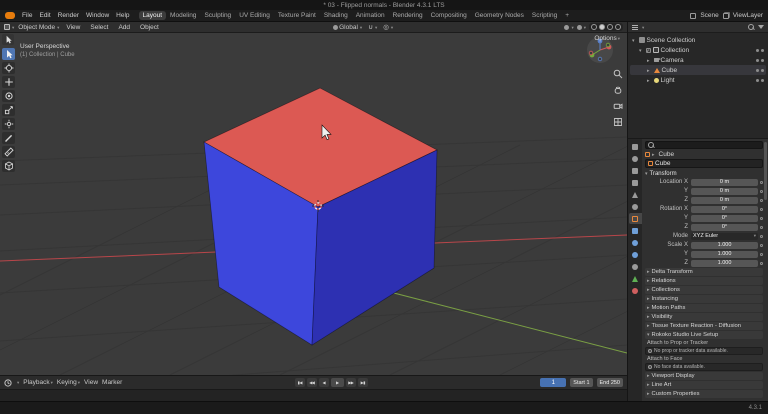 This screenshot has height=414, width=768. What do you see at coordinates (337, 382) in the screenshot?
I see `play-button: ▶` at bounding box center [337, 382].